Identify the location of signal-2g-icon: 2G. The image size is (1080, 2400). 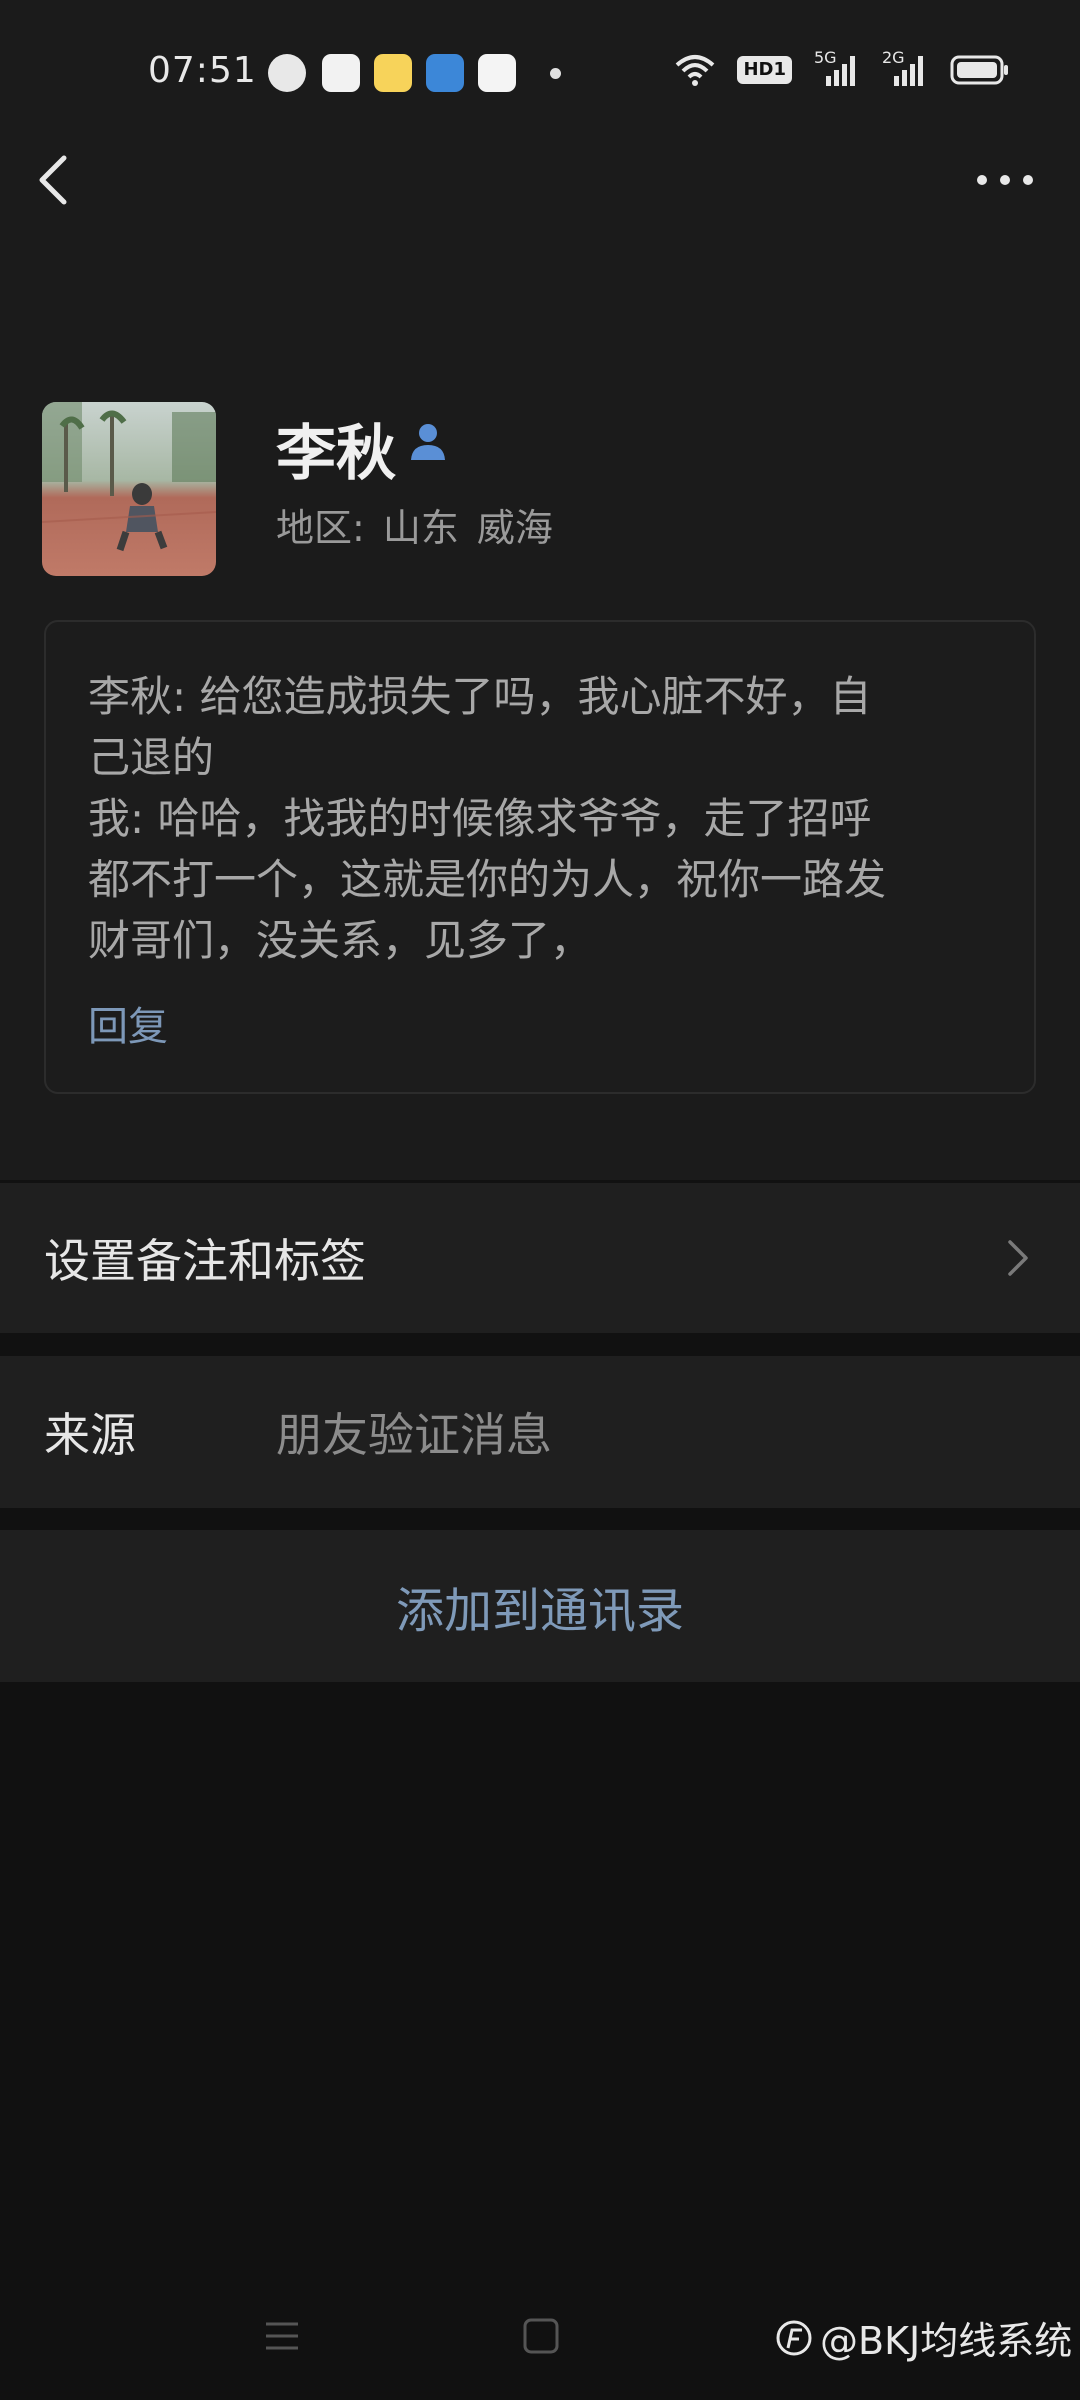
(905, 68).